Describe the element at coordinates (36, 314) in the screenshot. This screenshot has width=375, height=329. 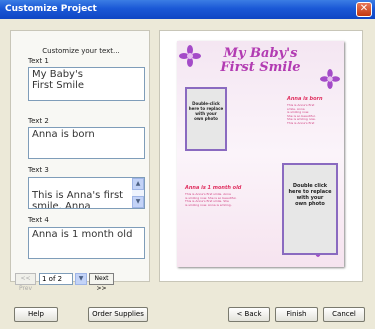
I see `help-button: Help` at that location.